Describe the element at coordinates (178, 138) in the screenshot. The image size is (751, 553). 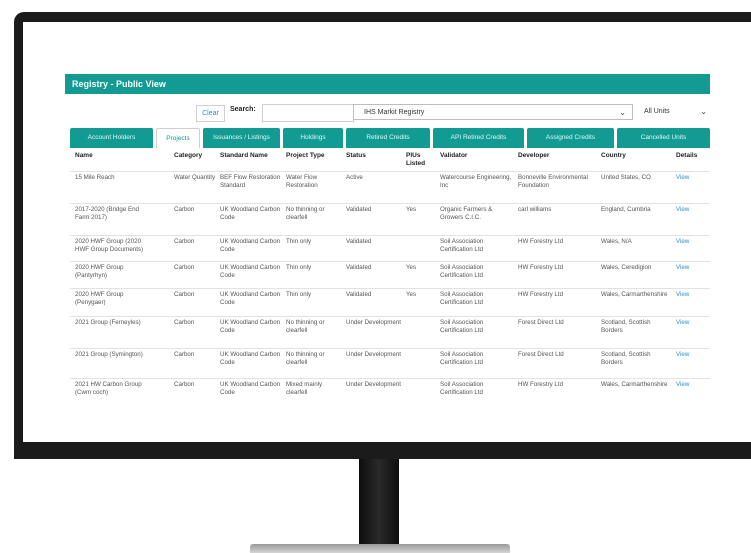
I see `tab-projects: Projects` at that location.